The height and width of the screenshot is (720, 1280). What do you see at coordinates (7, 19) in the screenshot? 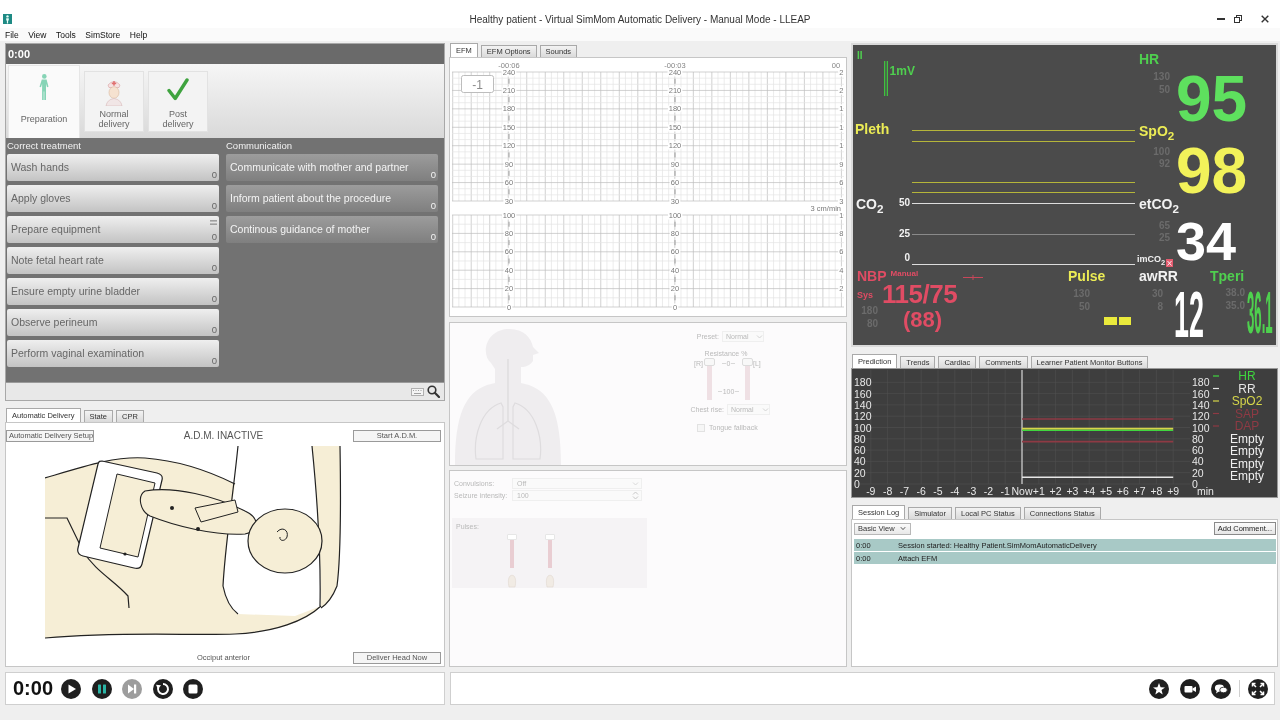
I see `app-icon` at bounding box center [7, 19].